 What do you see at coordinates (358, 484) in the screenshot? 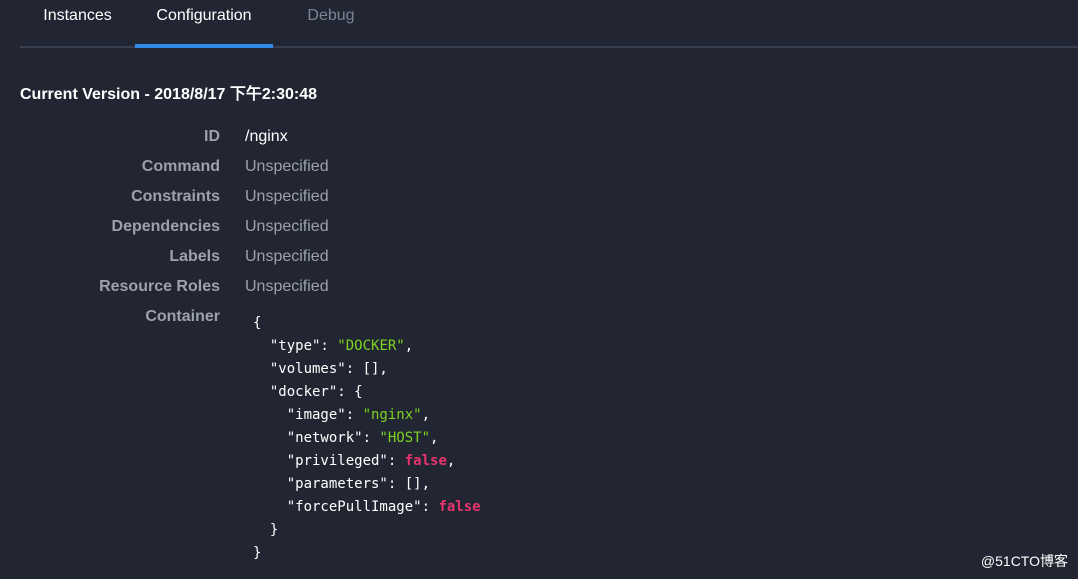
I see `json-parameters-line: "parameters": [],` at bounding box center [358, 484].